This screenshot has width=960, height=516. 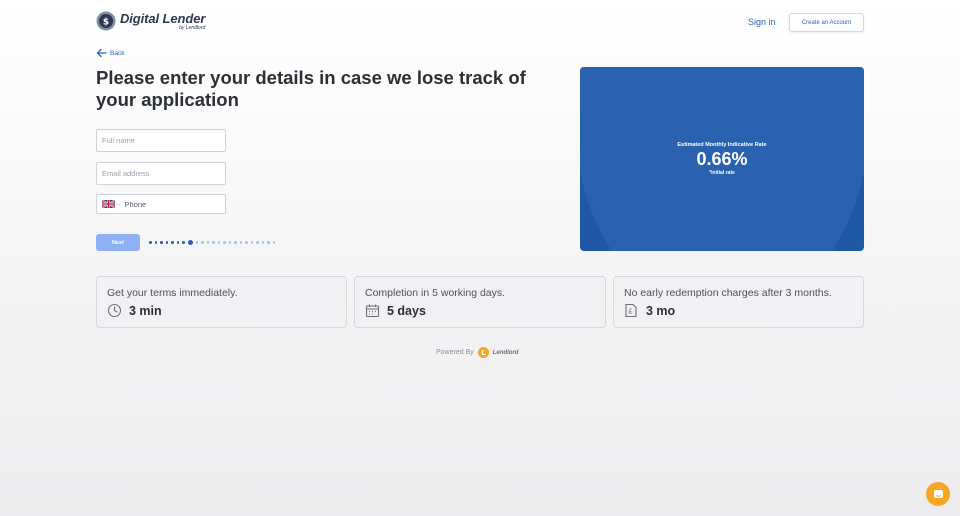 I want to click on rate-value: 0.66%, so click(x=722, y=159).